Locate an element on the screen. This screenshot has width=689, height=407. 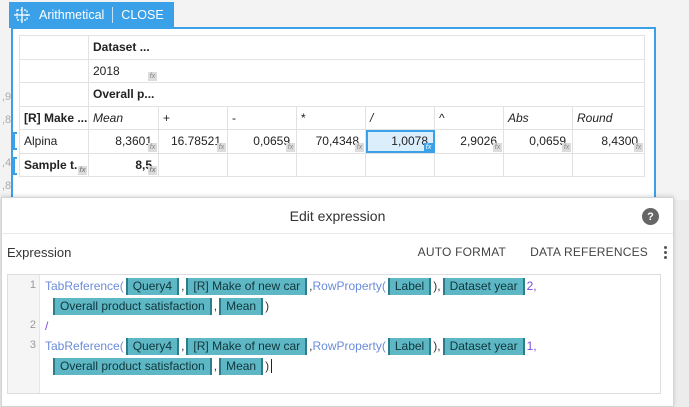
frame-select-icon is located at coordinates (22, 15).